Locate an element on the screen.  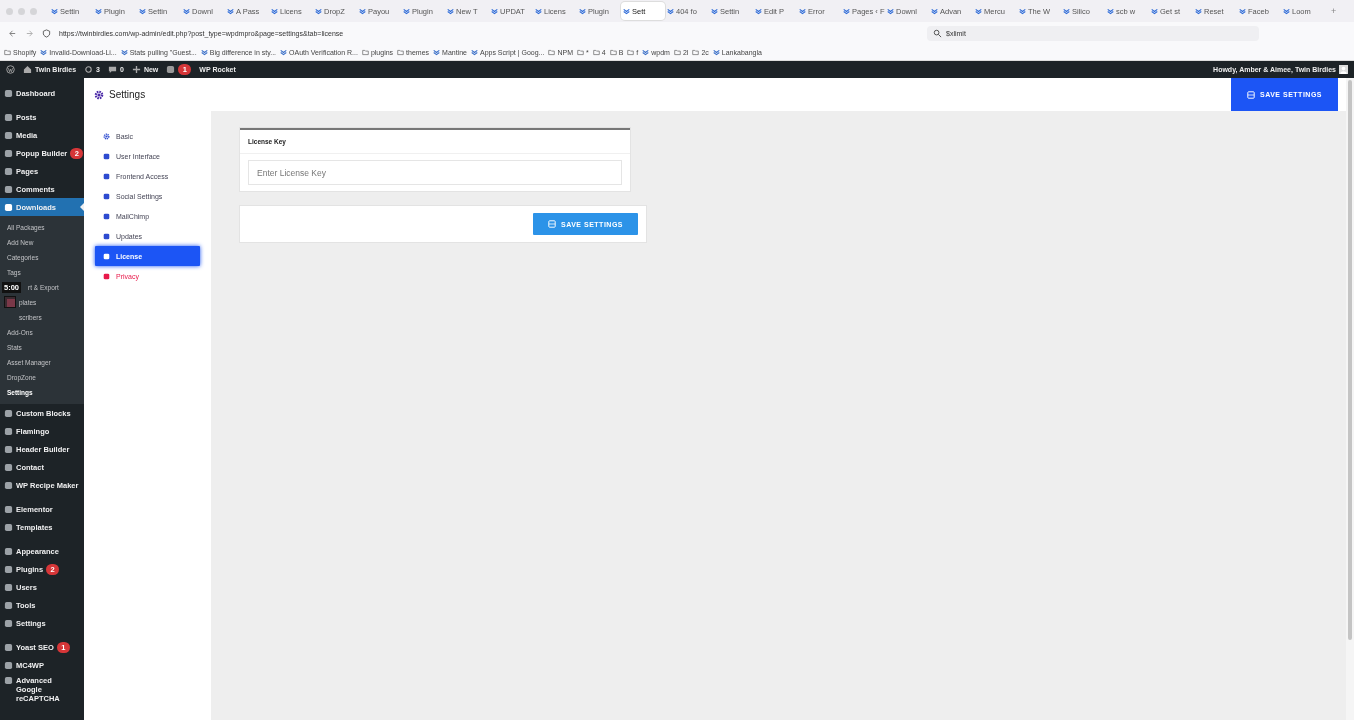
plugin-icon is located at coordinates (171, 69).